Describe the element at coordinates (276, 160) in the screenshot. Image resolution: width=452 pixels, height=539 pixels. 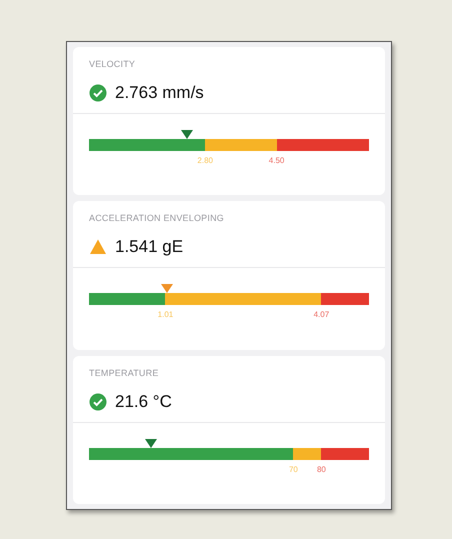
I see `threshold-label: 4.50` at that location.